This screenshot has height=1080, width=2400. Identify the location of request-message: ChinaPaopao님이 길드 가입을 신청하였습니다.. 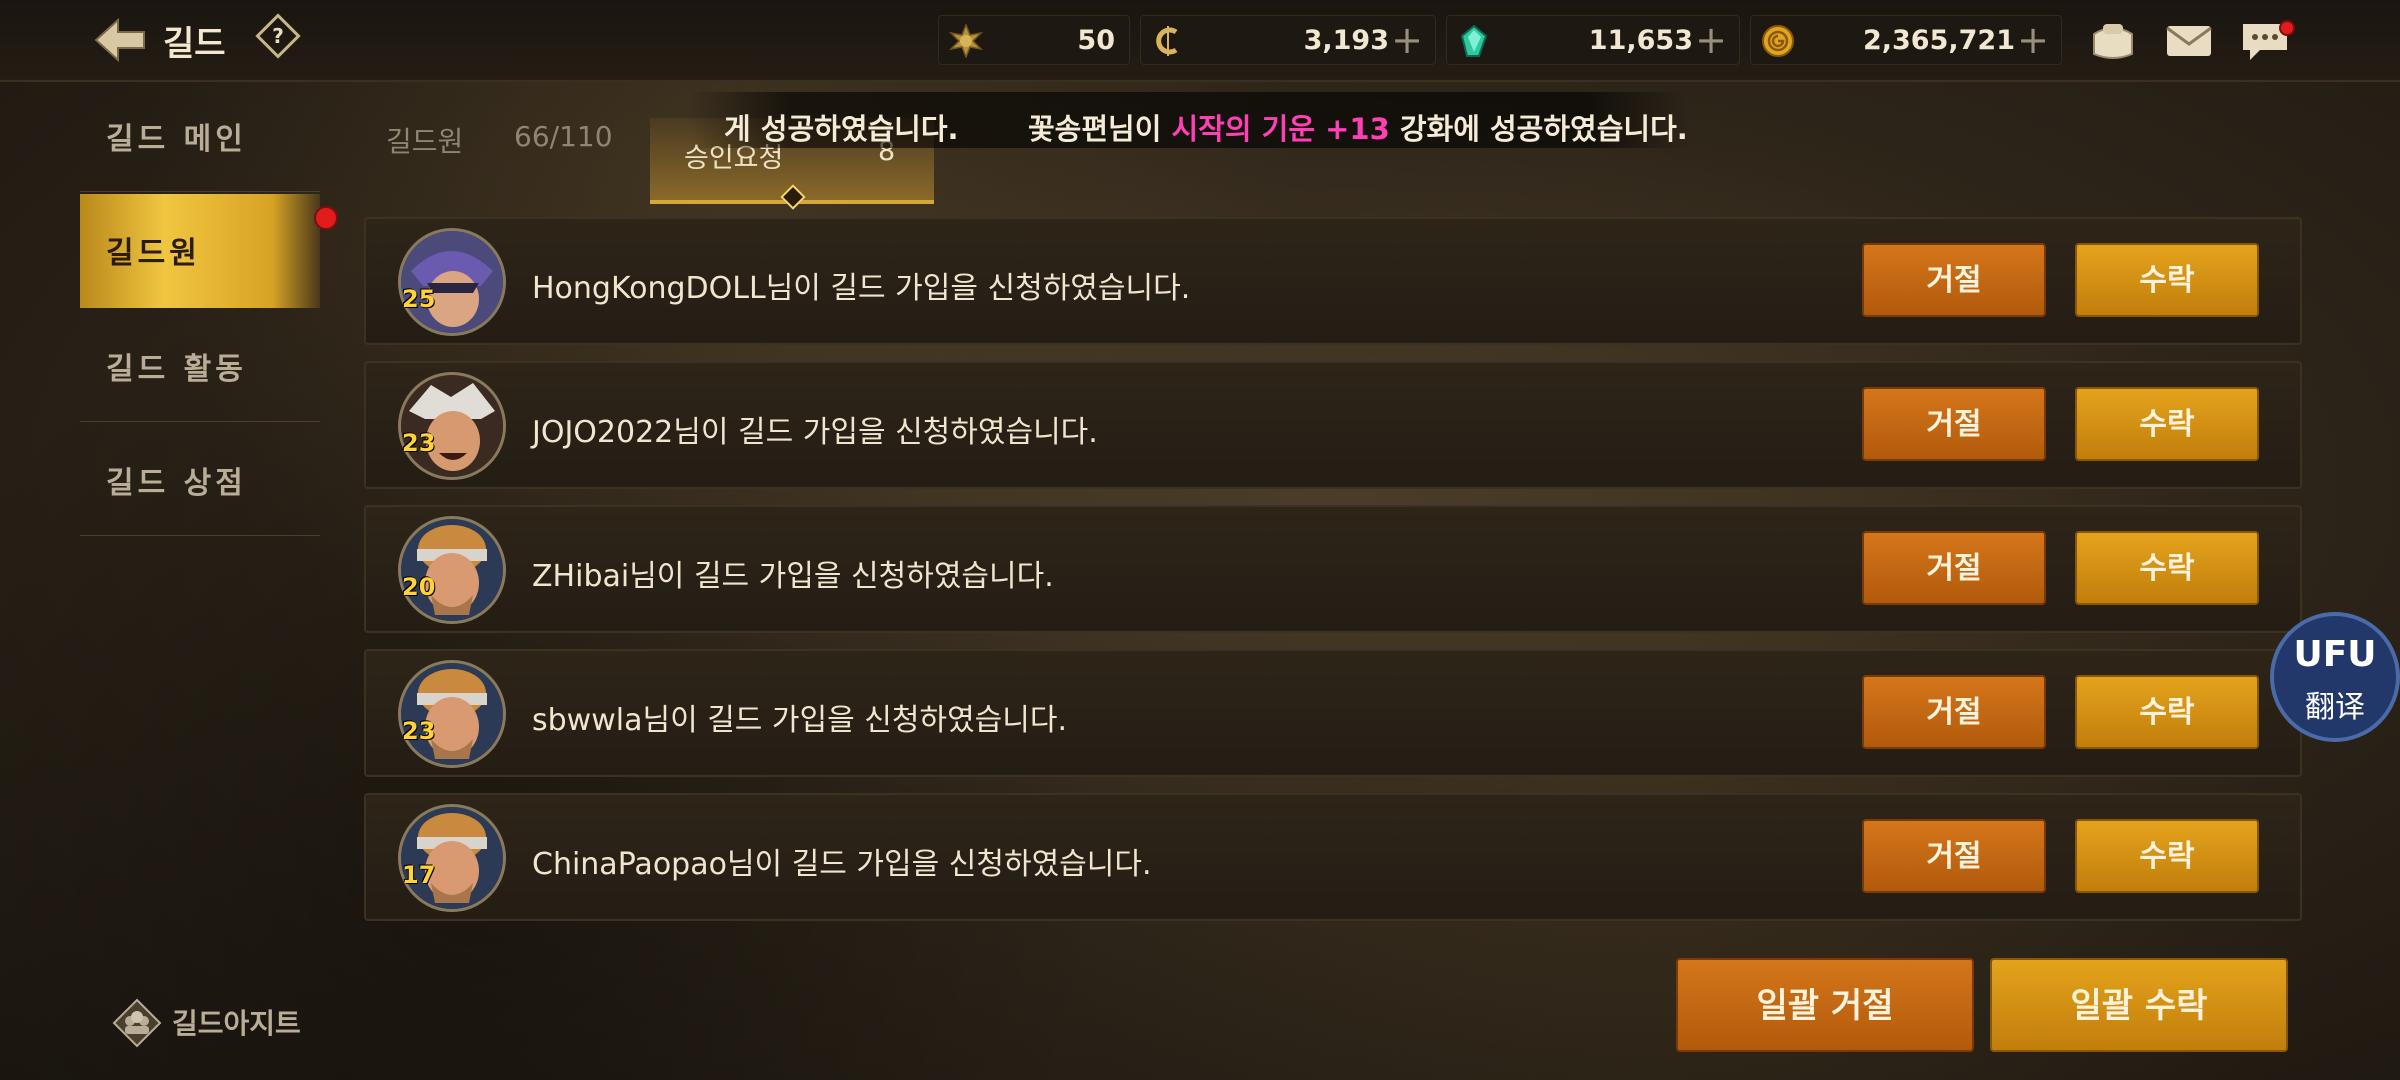
(842, 864).